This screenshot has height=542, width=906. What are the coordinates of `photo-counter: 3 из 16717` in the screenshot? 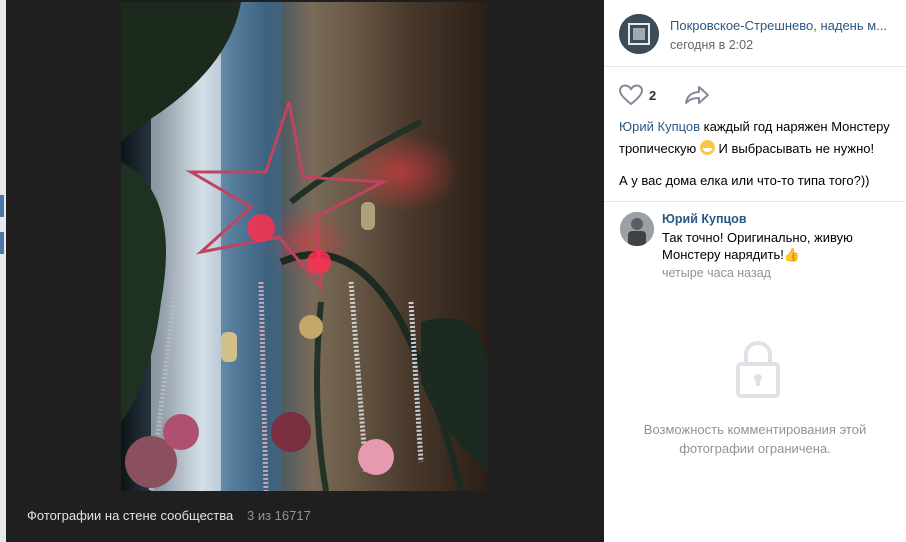 It's located at (279, 515).